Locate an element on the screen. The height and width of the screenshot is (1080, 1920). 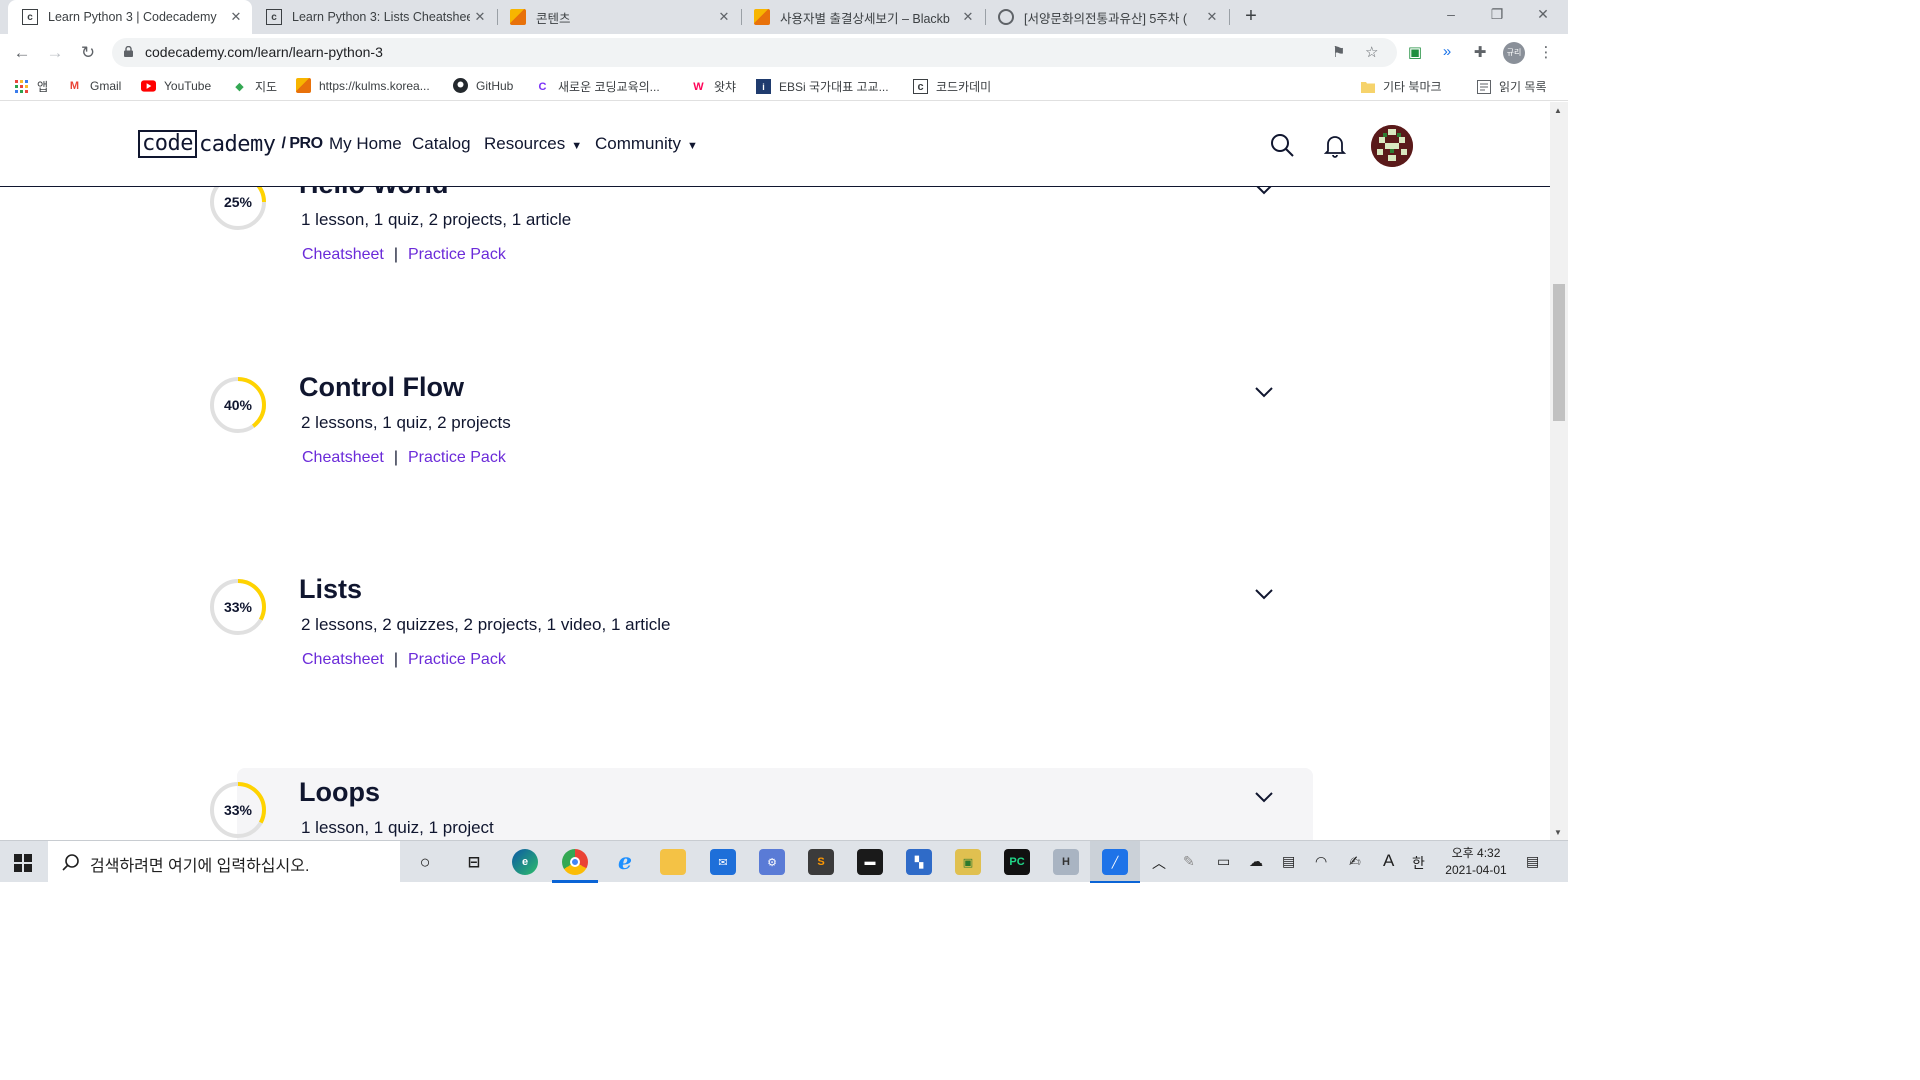
codecademy-favicon-icon: c is located at coordinates (920, 86).